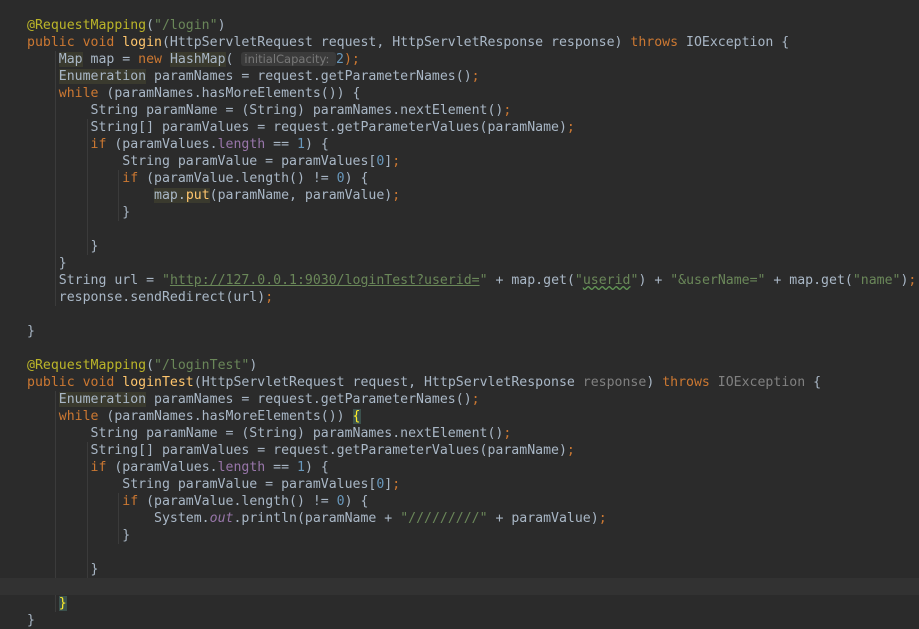  What do you see at coordinates (170, 195) in the screenshot?
I see `code-token: map.` at bounding box center [170, 195].